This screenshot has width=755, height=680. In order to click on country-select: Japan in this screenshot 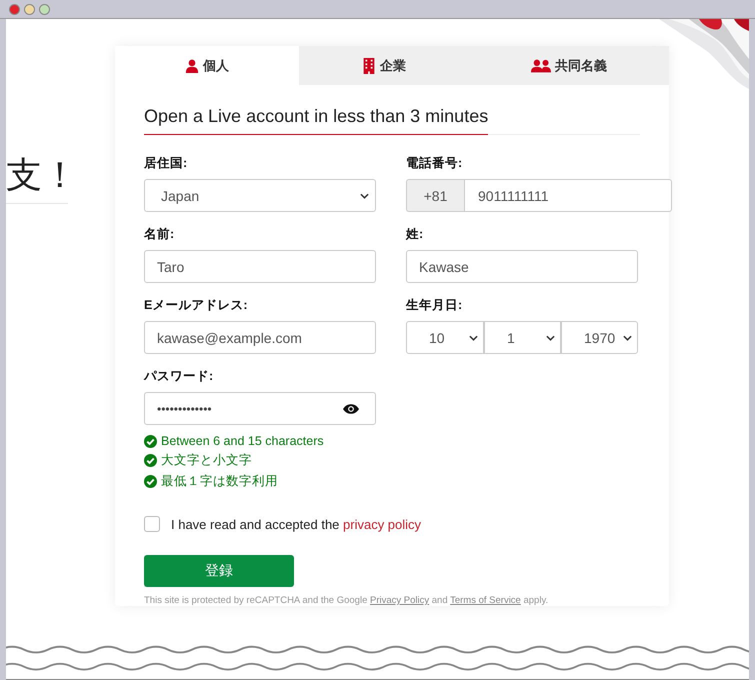, I will do `click(260, 195)`.